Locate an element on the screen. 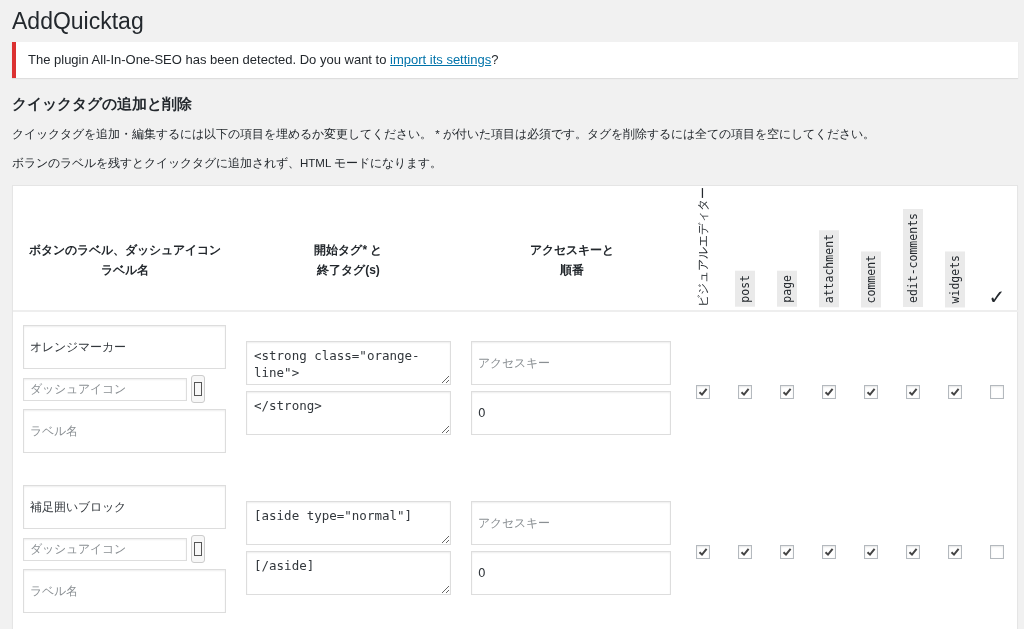  start-tag-field: [aside type="normal"] is located at coordinates (348, 523).